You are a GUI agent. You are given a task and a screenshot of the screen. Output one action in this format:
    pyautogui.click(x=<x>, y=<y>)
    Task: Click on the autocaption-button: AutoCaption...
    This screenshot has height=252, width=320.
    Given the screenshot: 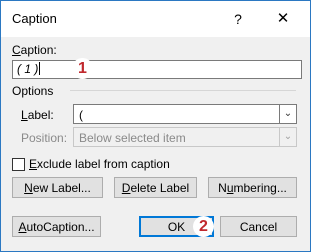 What is the action you would take?
    pyautogui.click(x=56, y=226)
    